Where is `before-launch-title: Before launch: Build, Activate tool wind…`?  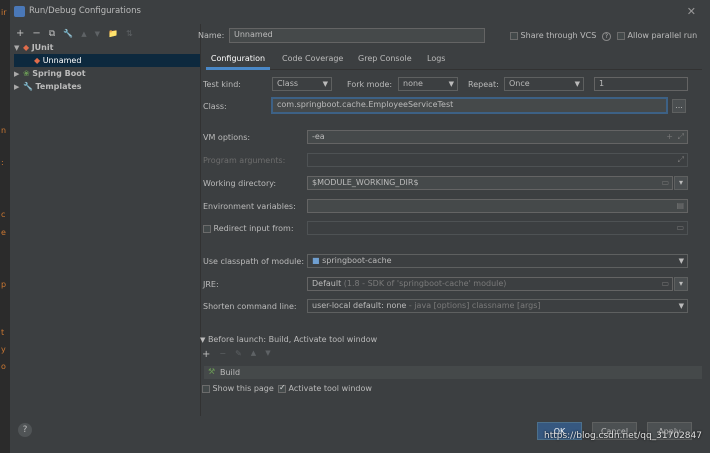 before-launch-title: Before launch: Build, Activate tool wind… is located at coordinates (292, 339).